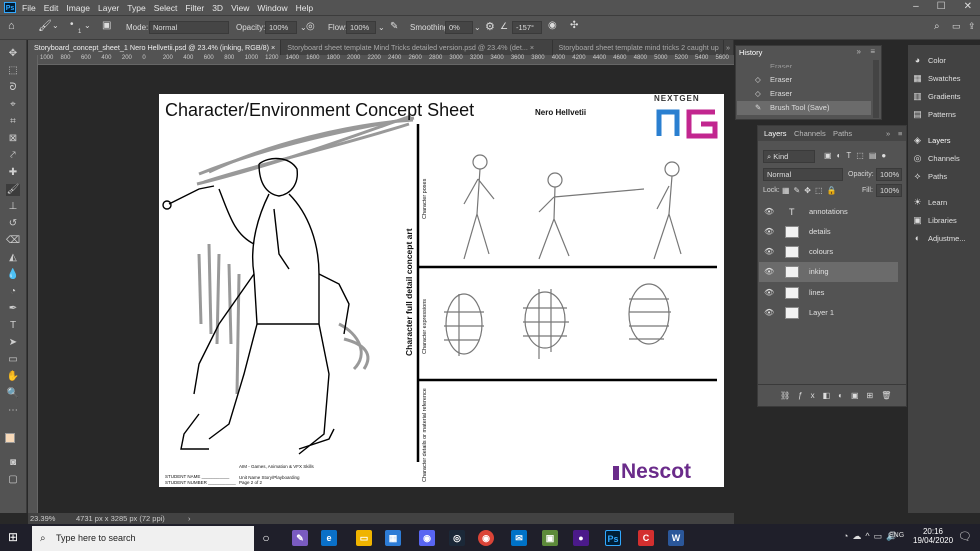 The image size is (980, 551). What do you see at coordinates (804, 94) in the screenshot?
I see `history-row-eraser-2: ◇ Eraser` at bounding box center [804, 94].